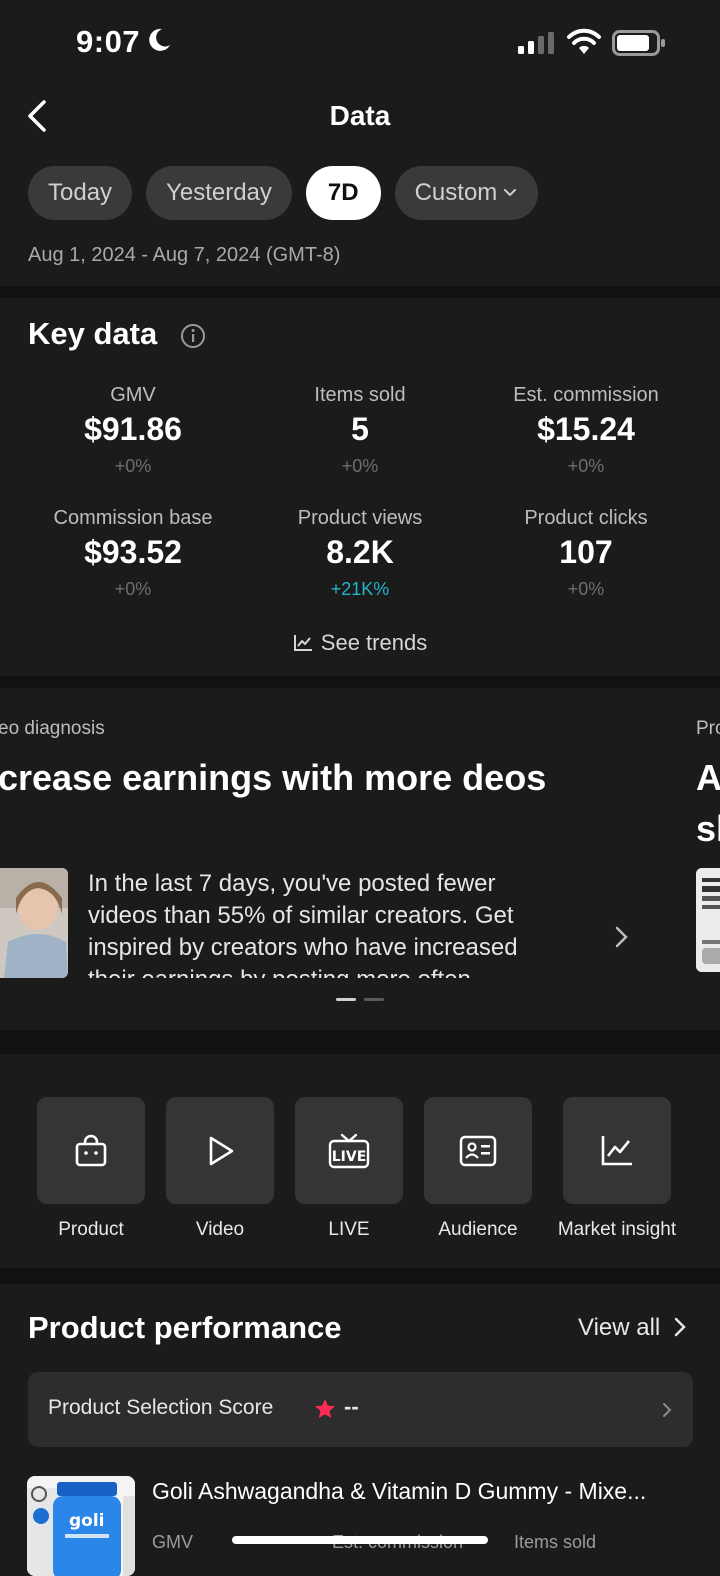  I want to click on metric-delta: +21K%, so click(360, 589).